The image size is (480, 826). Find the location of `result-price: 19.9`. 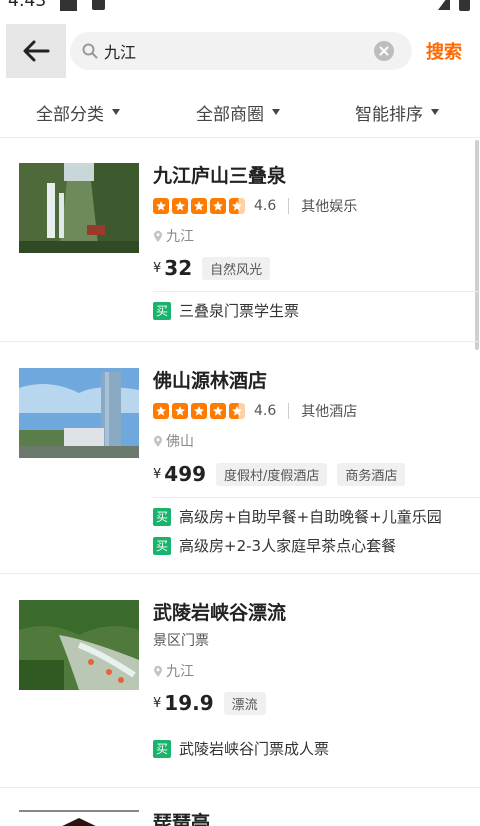

result-price: 19.9 is located at coordinates (189, 703).